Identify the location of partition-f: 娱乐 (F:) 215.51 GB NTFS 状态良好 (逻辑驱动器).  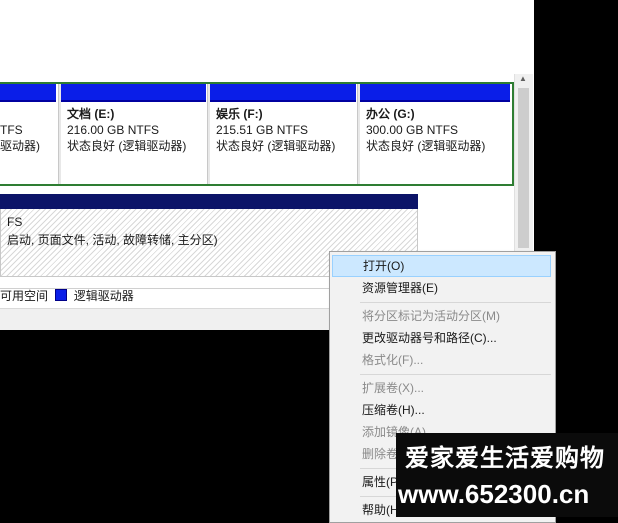
(283, 134).